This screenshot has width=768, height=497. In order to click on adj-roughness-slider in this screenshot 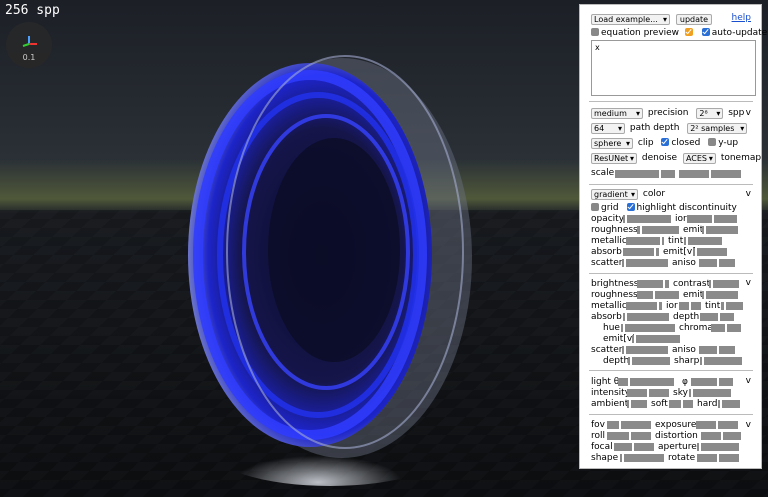, I will do `click(658, 295)`.